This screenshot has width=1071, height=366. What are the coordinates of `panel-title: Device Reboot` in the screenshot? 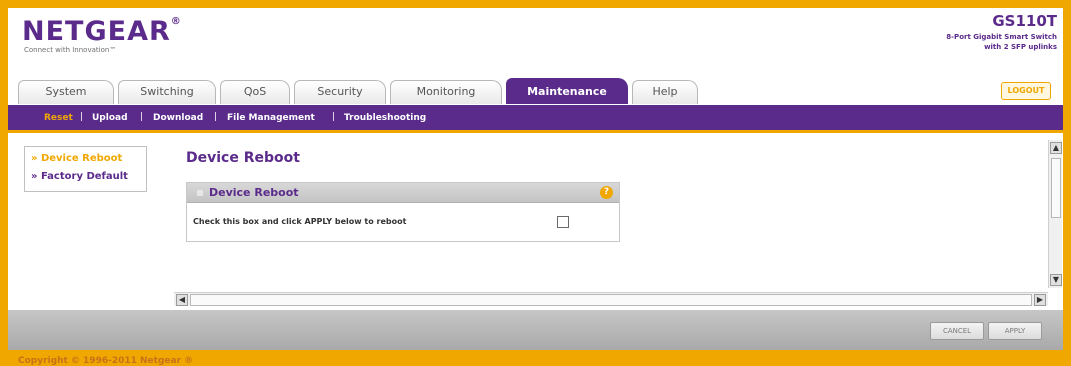 It's located at (254, 192).